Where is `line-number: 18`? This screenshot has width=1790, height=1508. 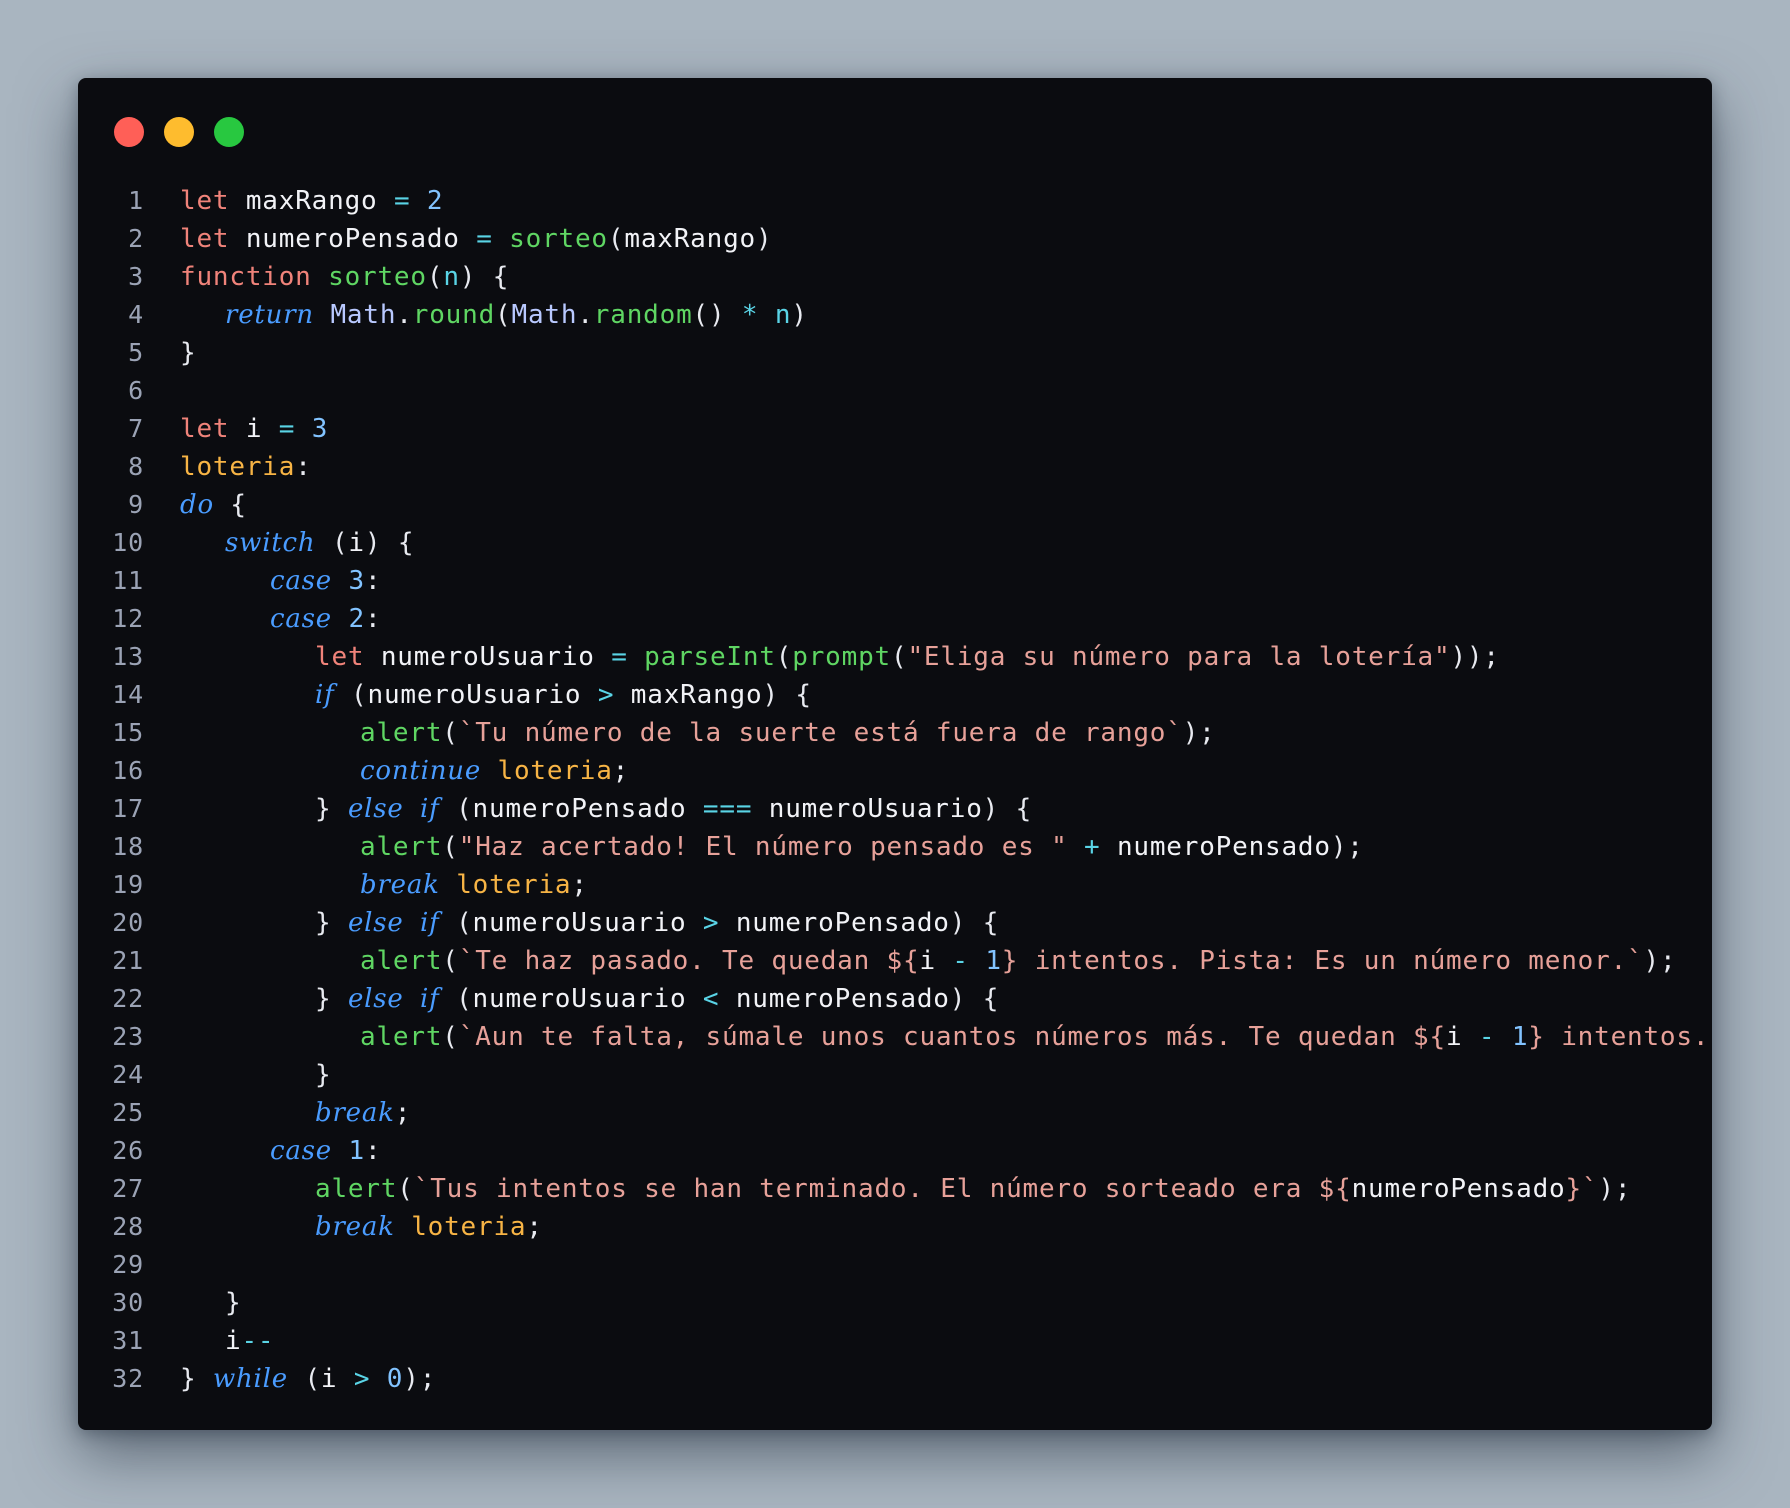 line-number: 18 is located at coordinates (128, 846).